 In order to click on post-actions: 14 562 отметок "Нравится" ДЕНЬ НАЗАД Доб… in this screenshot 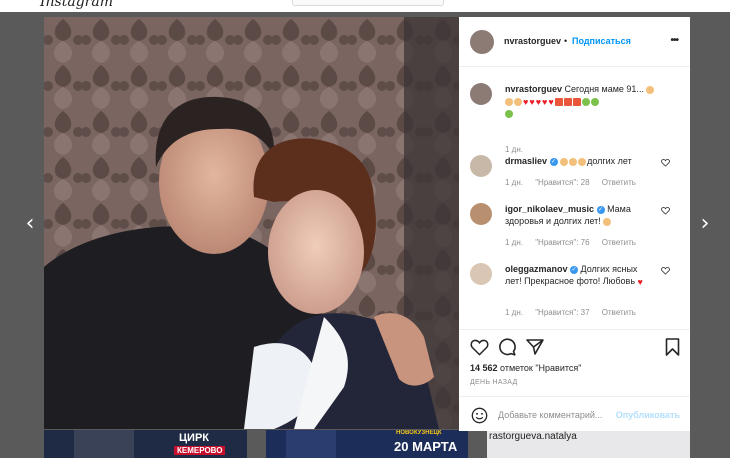, I will do `click(574, 380)`.